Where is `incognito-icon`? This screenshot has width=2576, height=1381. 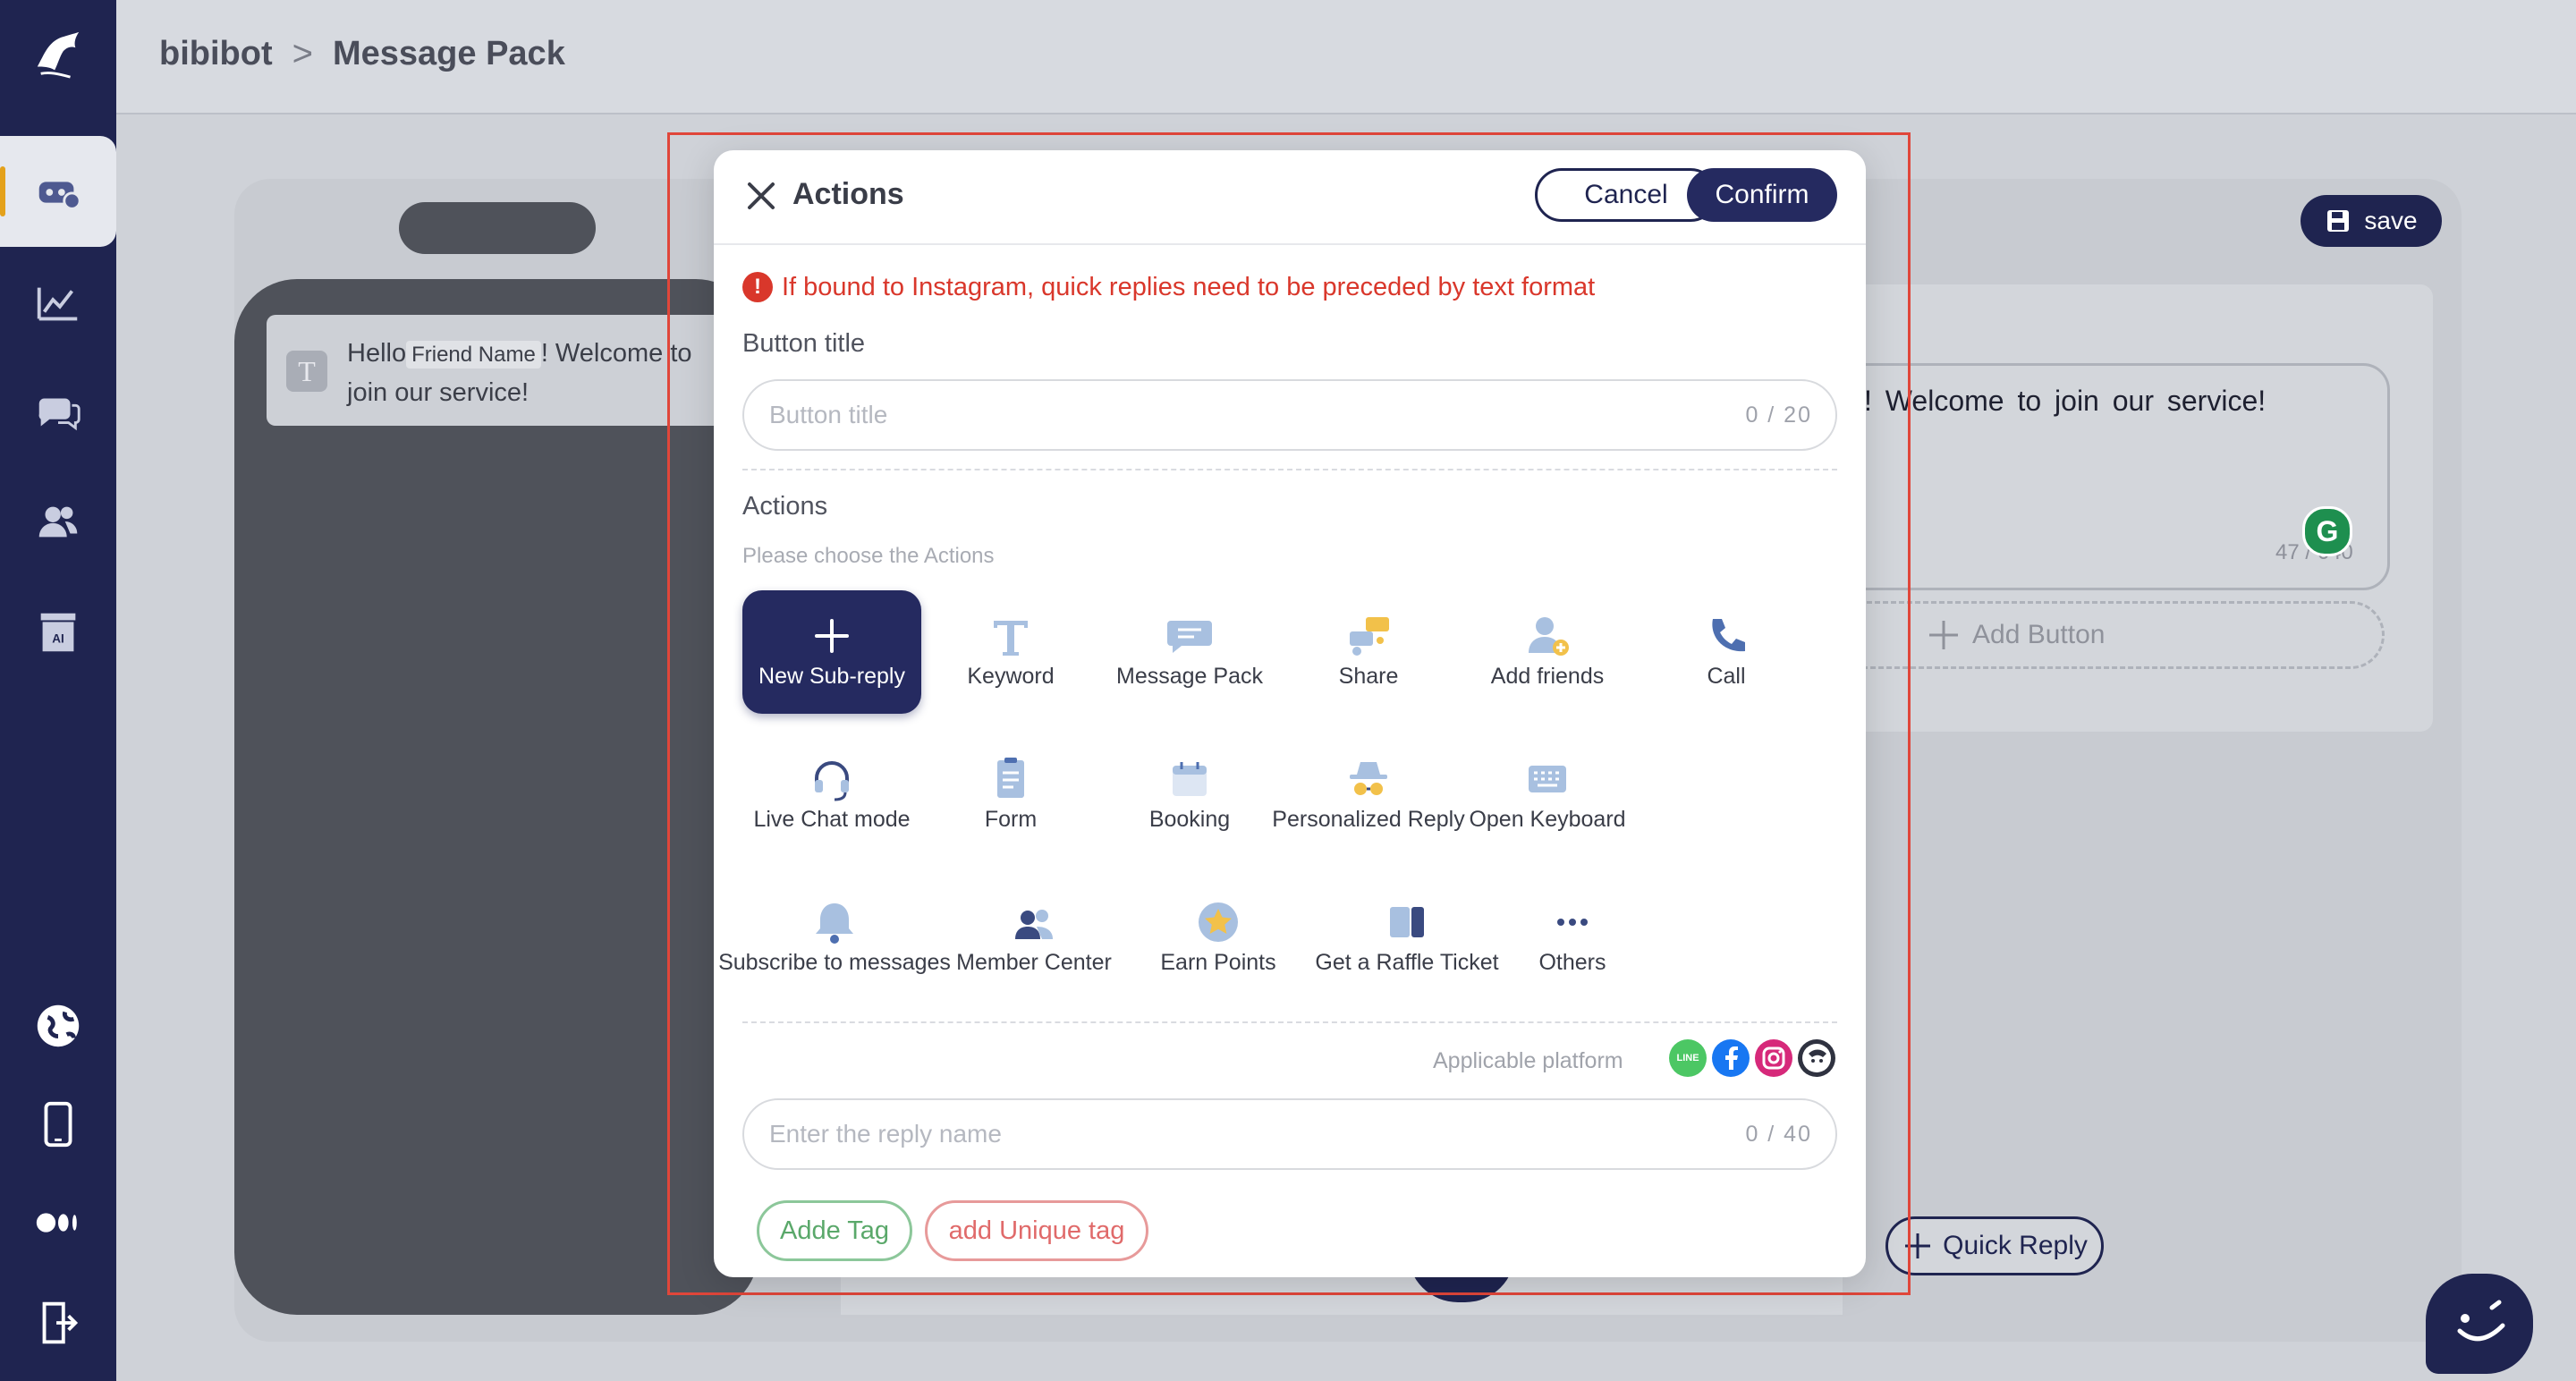 incognito-icon is located at coordinates (1368, 778).